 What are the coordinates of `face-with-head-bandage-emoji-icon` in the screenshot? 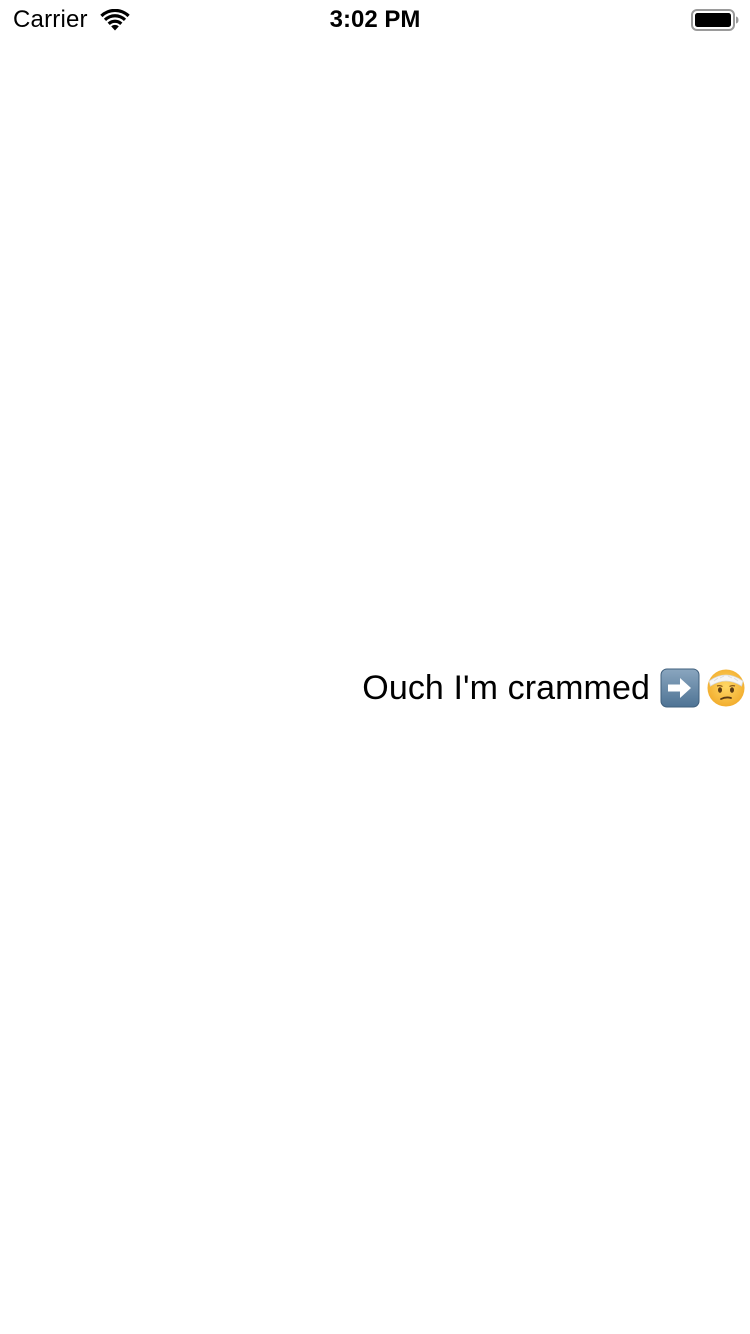 It's located at (726, 688).